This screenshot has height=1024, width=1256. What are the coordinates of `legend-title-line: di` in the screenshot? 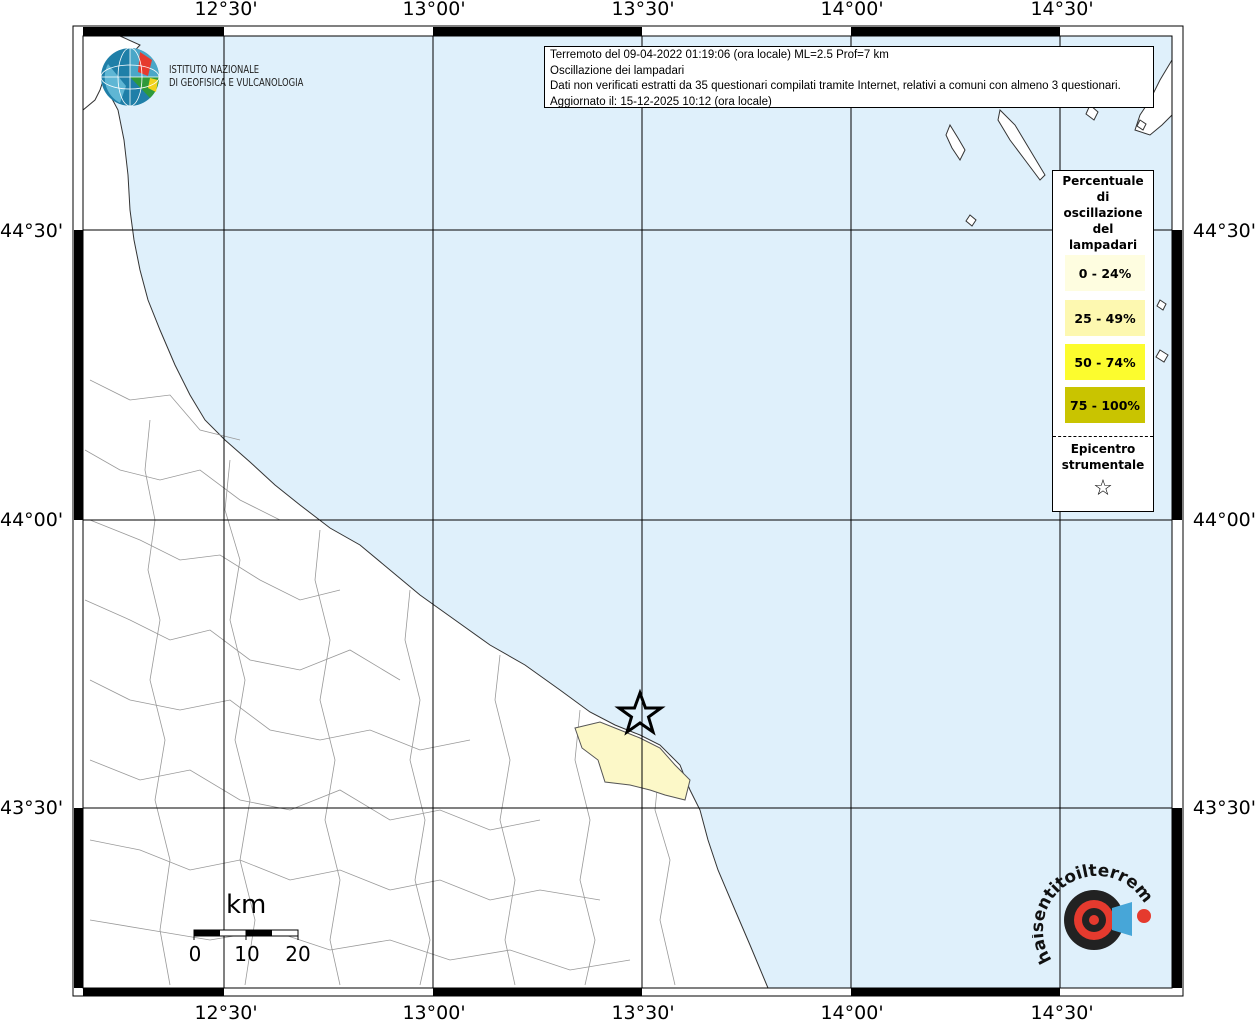 It's located at (1103, 197).